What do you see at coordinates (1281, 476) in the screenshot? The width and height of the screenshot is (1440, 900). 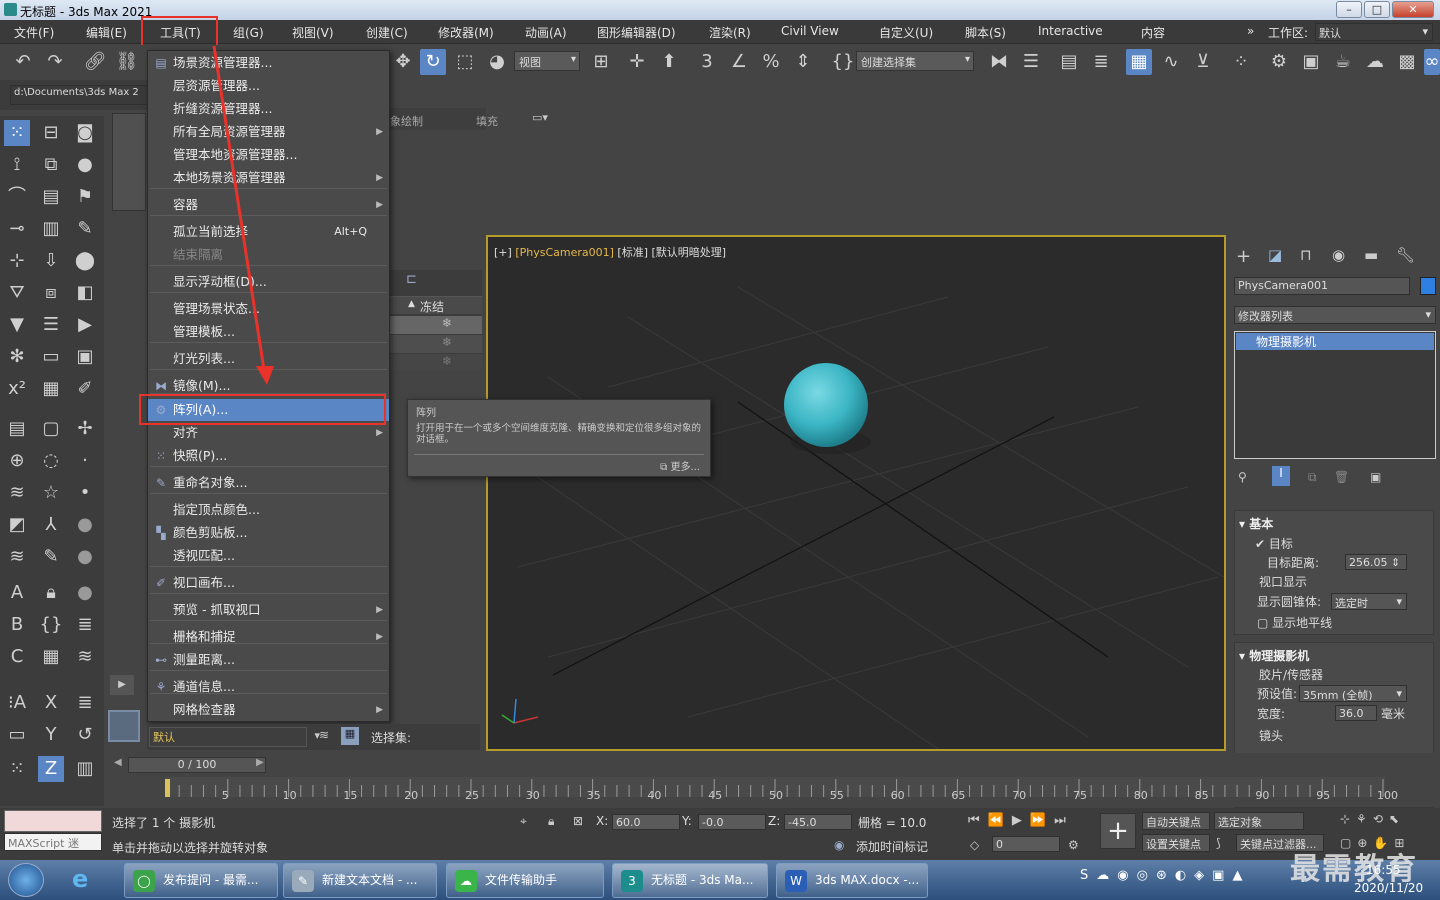 I see `show-end-result-icon: I` at bounding box center [1281, 476].